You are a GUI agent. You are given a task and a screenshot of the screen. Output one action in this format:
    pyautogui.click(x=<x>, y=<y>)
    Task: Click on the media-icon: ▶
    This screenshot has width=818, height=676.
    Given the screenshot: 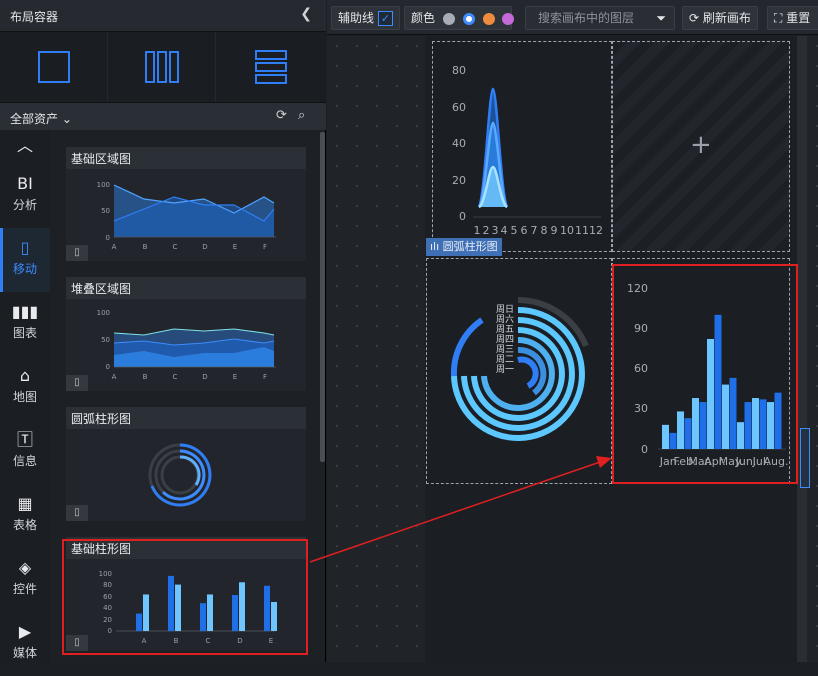 What is the action you would take?
    pyautogui.click(x=25, y=631)
    